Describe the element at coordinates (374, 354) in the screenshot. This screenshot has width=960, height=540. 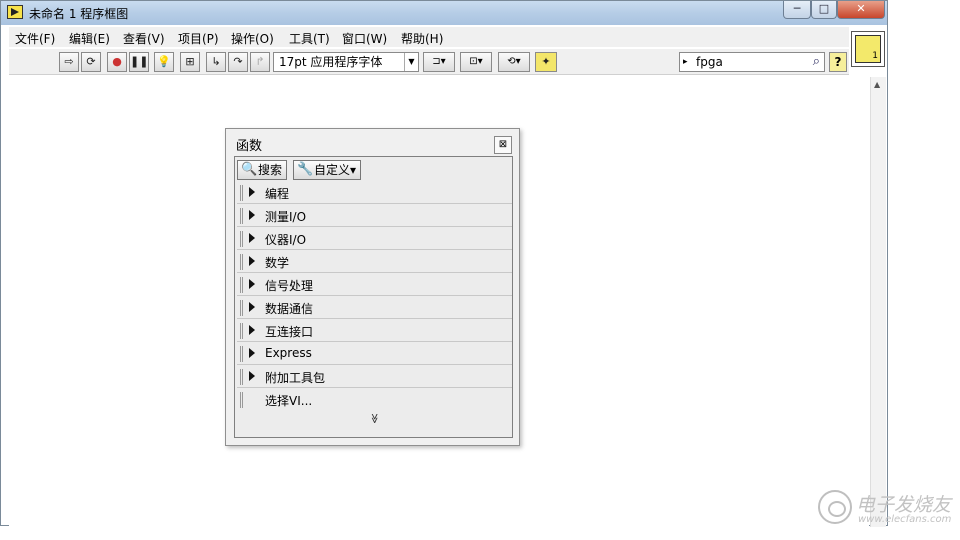
I see `palette-category-express: Express` at that location.